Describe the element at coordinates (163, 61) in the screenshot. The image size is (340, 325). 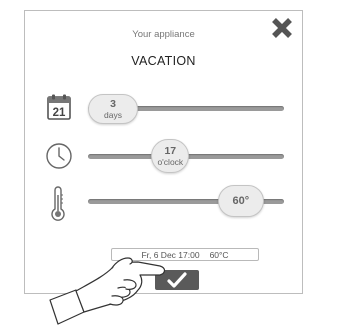
I see `dialog-title: VACATION` at that location.